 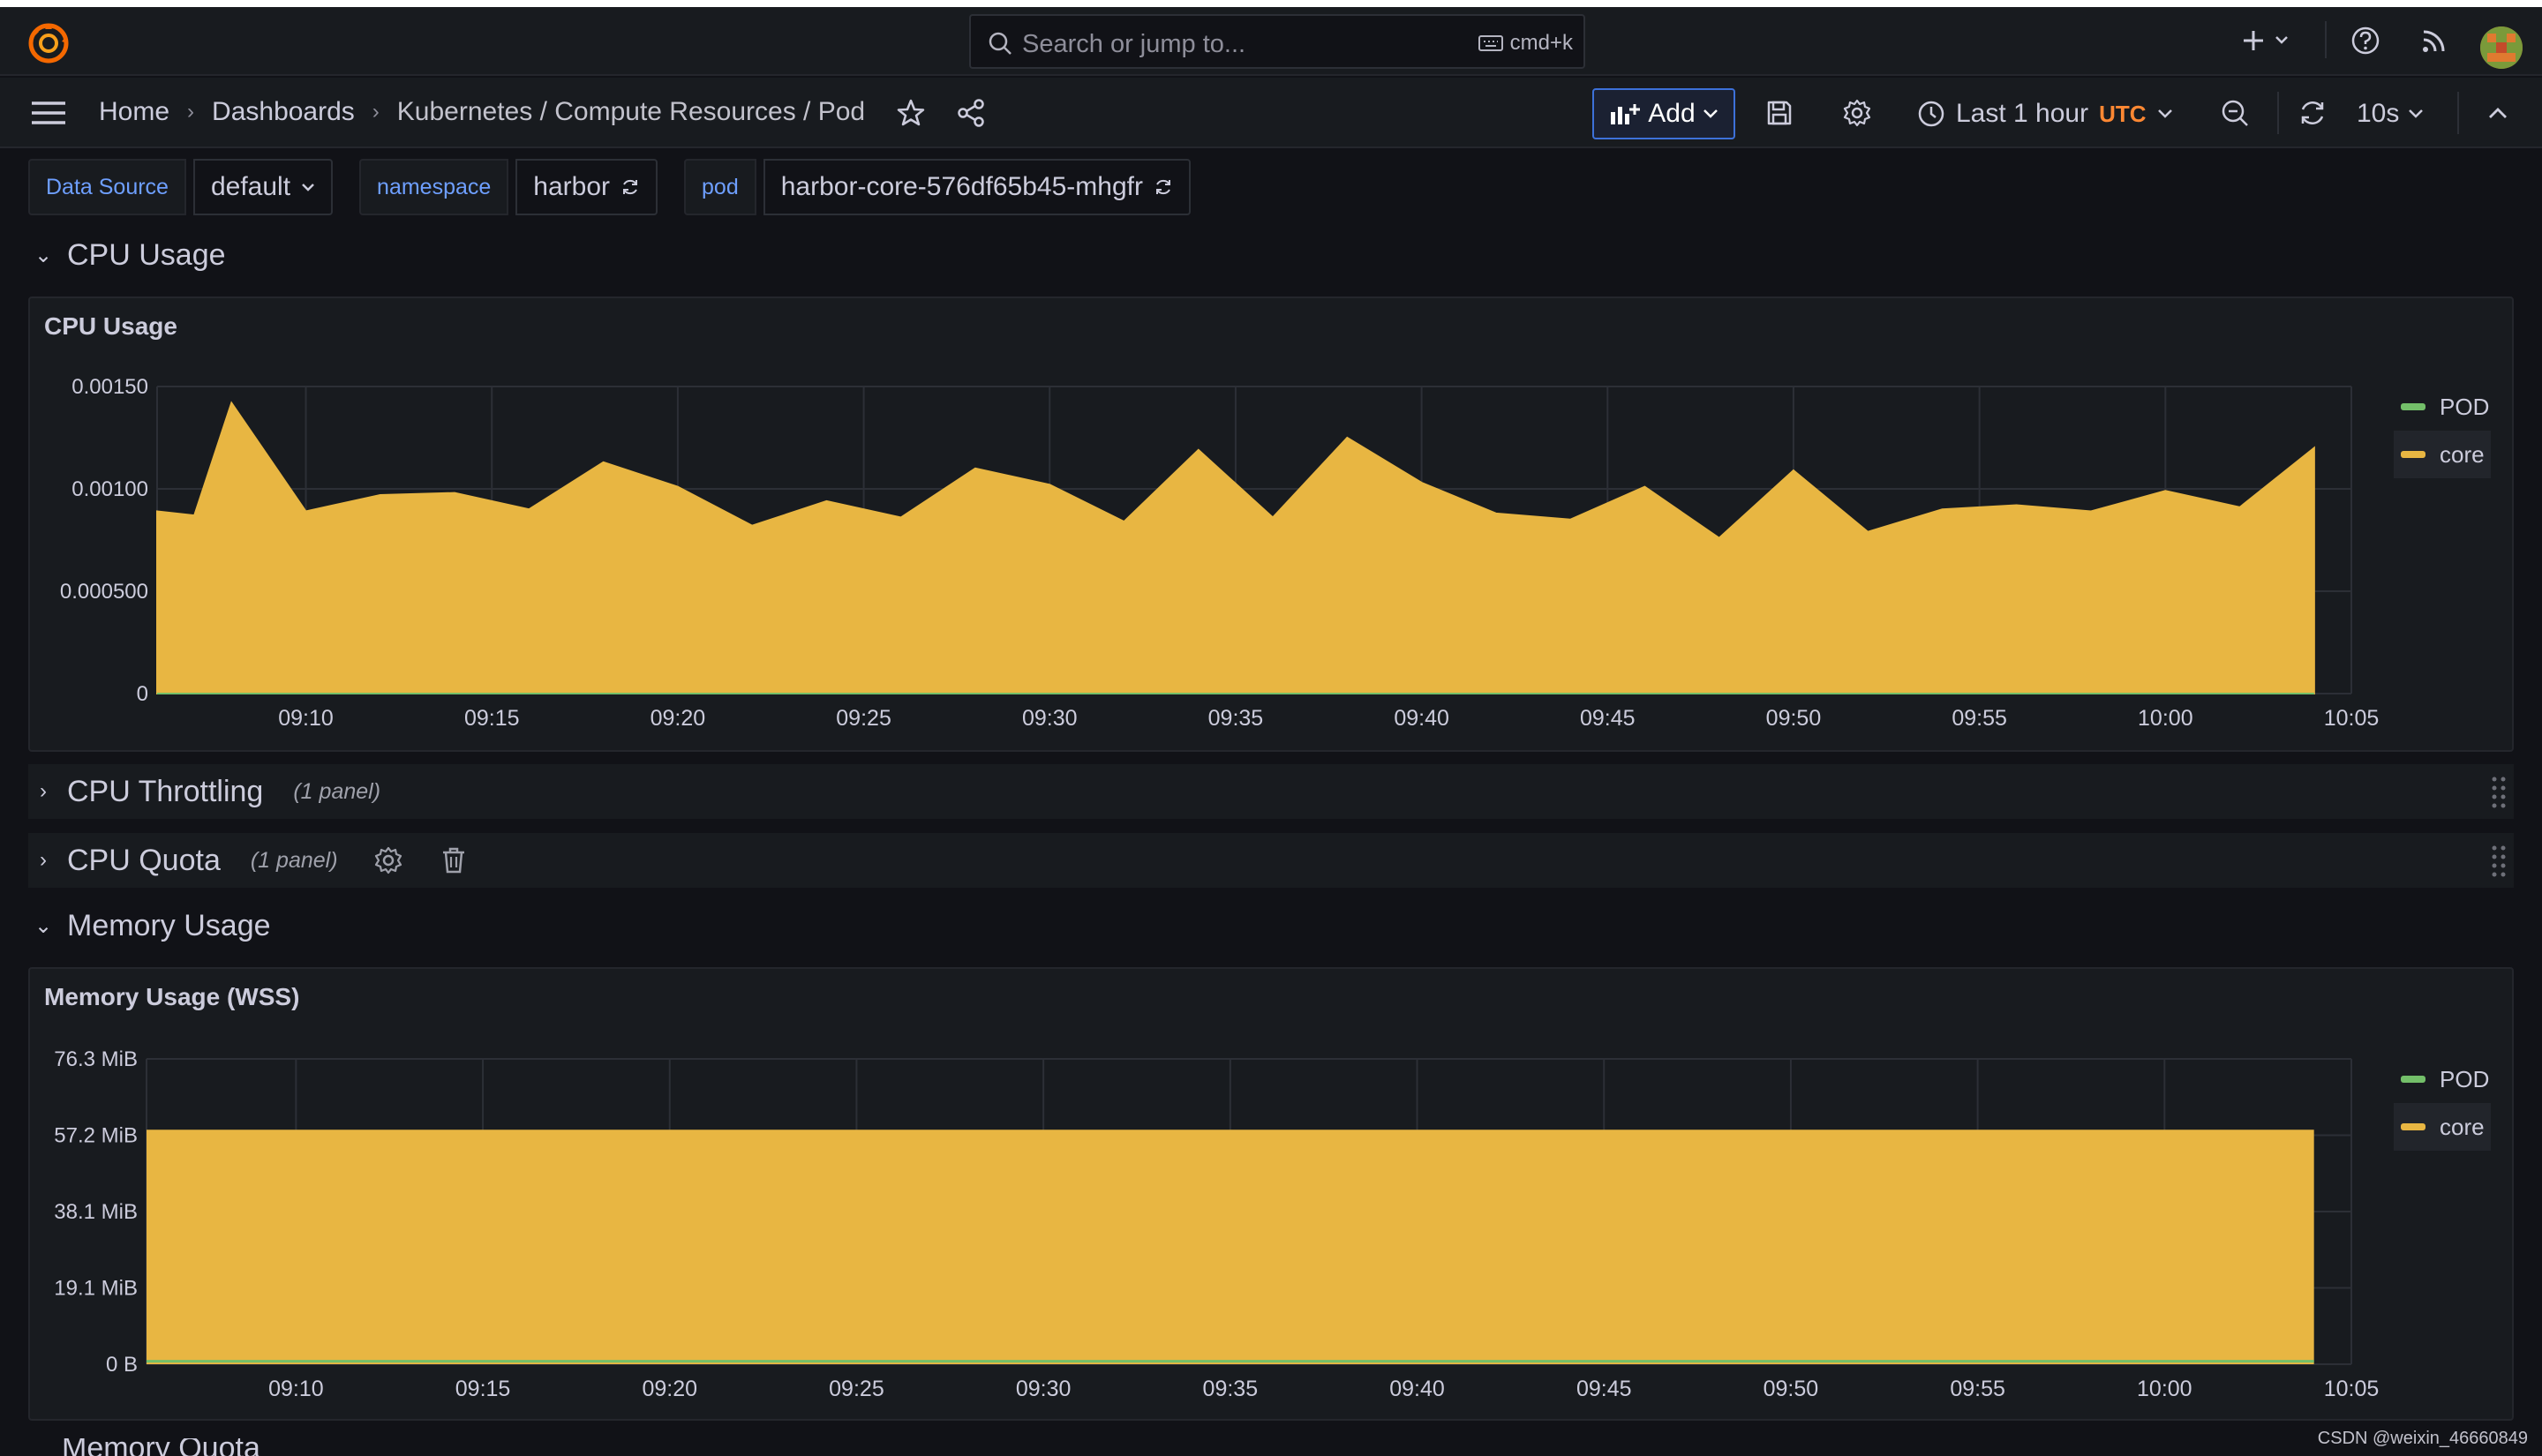 What do you see at coordinates (1271, 925) in the screenshot?
I see `row-memory-usage: ⌄ Memory Usage` at bounding box center [1271, 925].